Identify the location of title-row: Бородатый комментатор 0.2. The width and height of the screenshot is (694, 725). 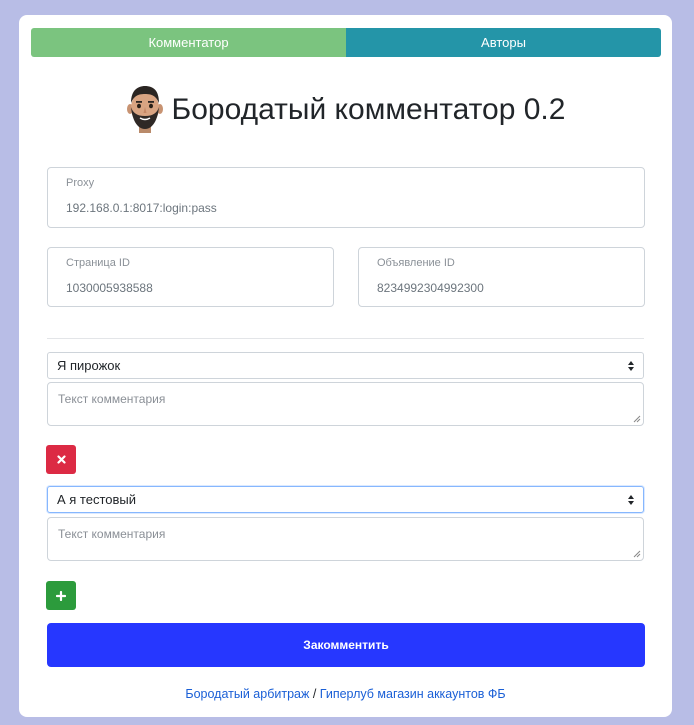
(345, 110).